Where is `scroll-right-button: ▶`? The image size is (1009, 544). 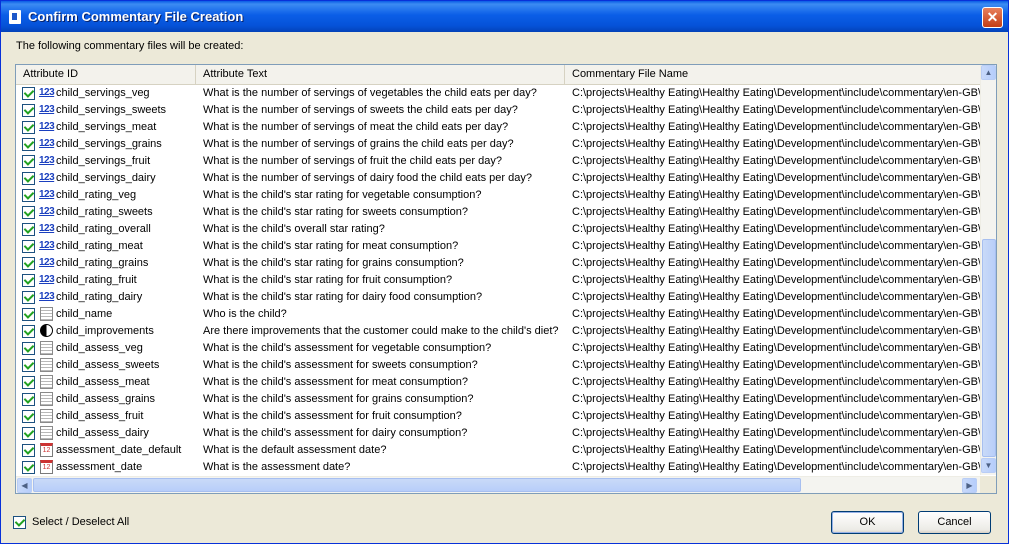
scroll-right-button: ▶ is located at coordinates (969, 485).